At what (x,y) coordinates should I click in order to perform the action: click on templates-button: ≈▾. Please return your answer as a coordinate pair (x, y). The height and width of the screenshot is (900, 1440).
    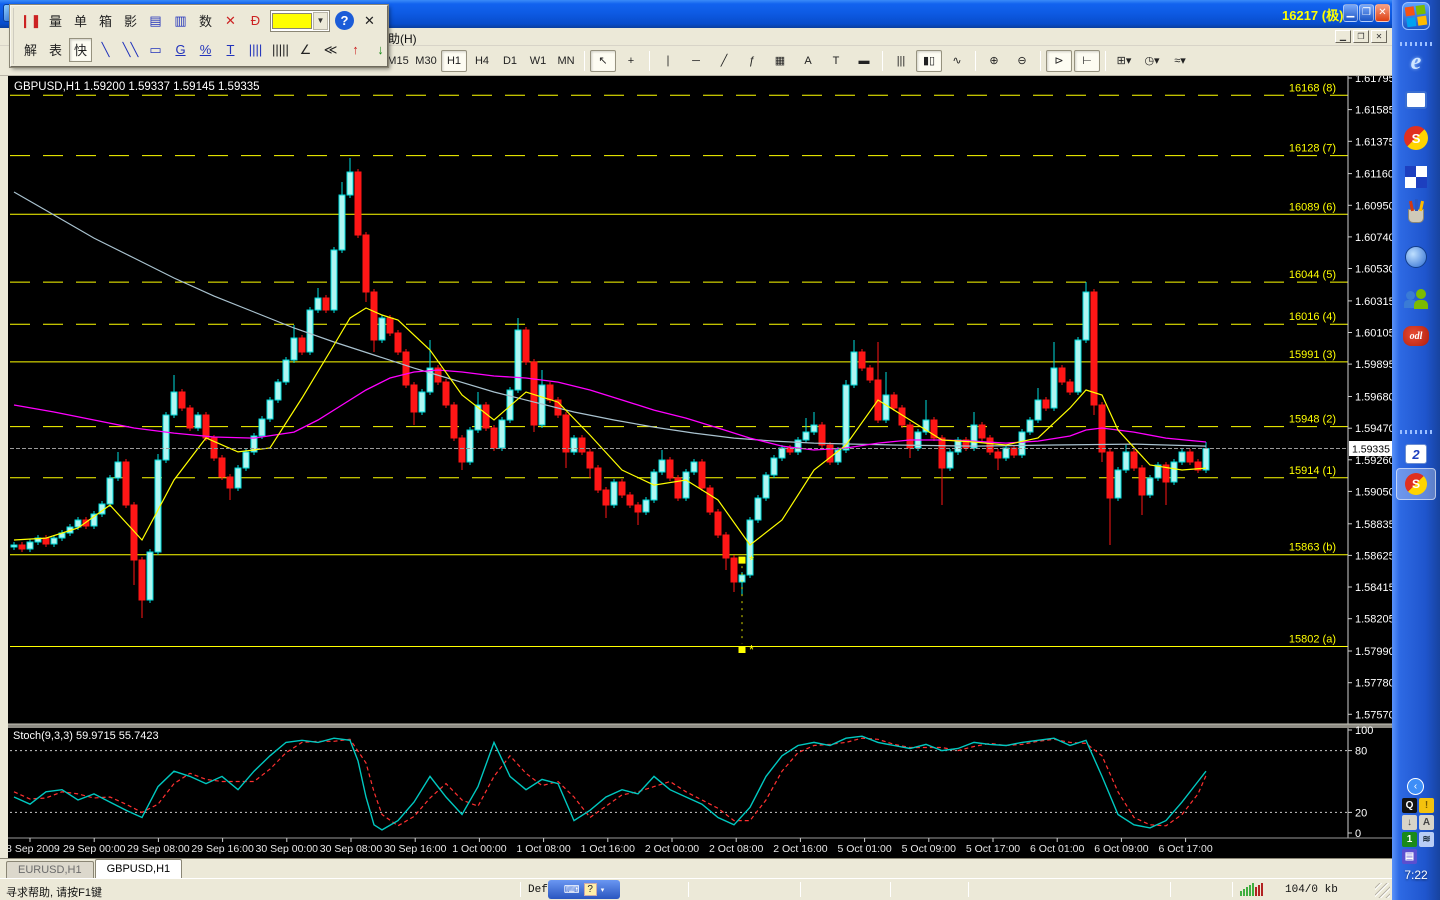
    Looking at the image, I should click on (1180, 61).